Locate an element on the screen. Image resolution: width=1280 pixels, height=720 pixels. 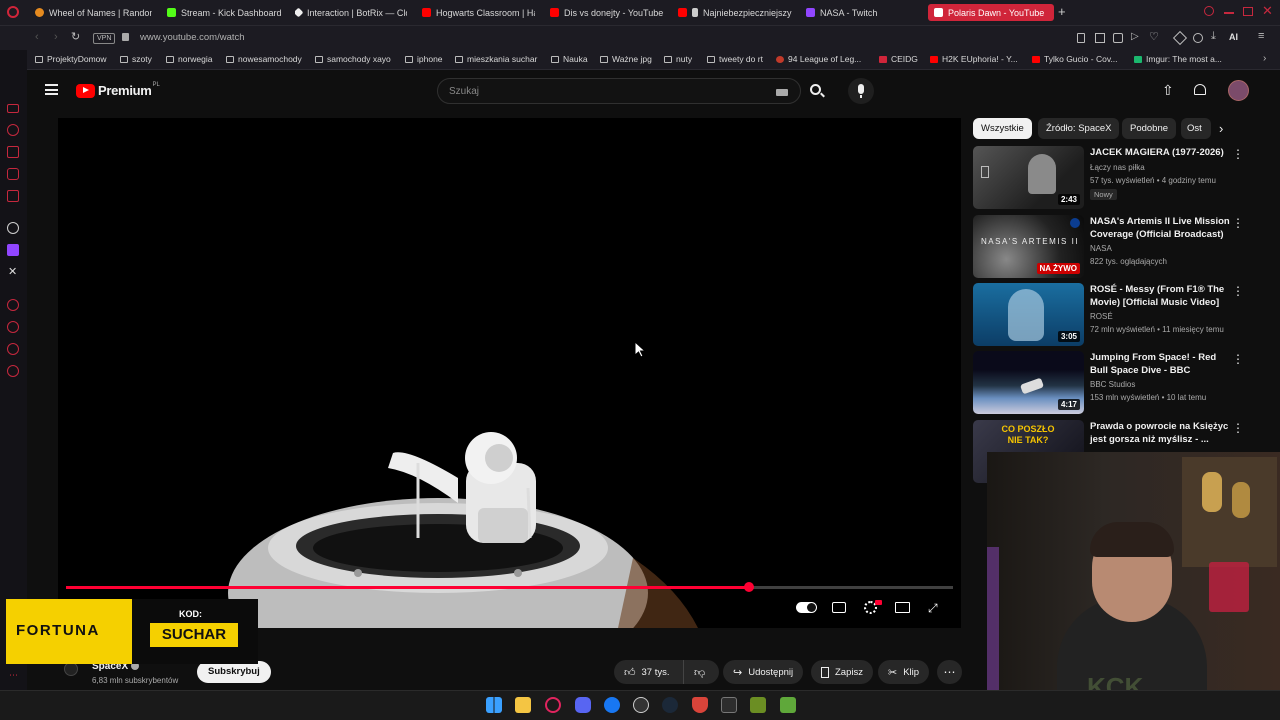
notifications-bell-icon is located at coordinates (1200, 89).